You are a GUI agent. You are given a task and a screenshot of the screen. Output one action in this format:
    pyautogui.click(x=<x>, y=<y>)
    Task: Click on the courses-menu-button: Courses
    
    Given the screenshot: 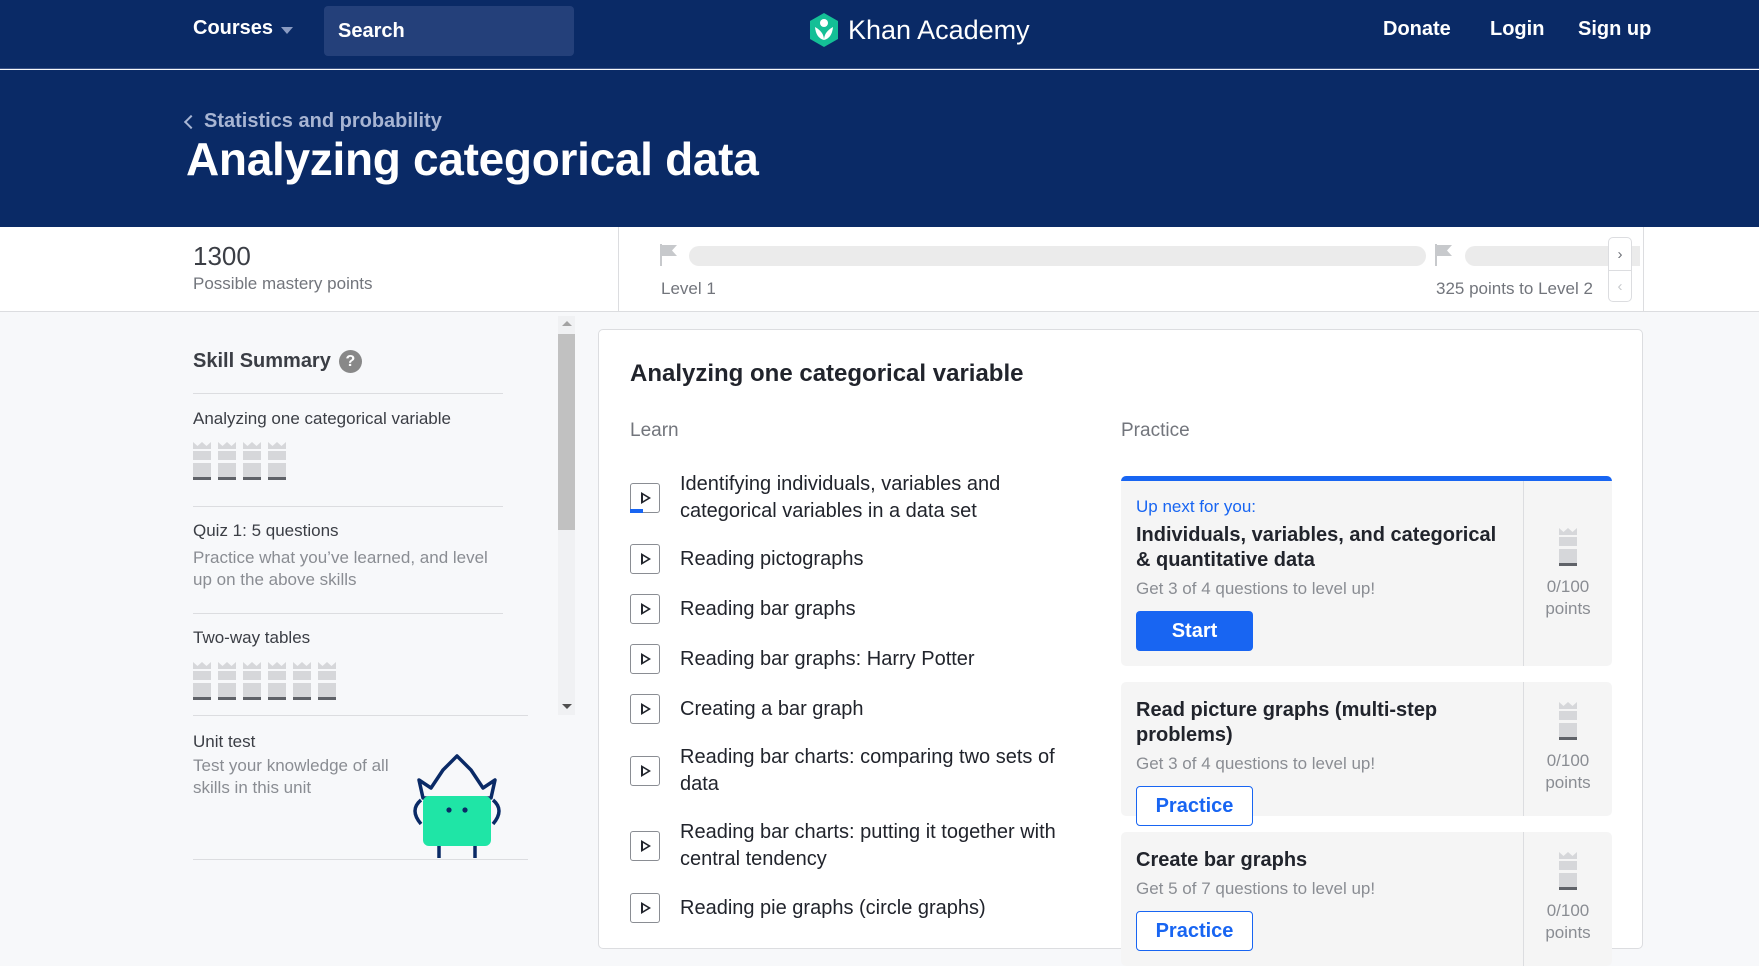 What is the action you would take?
    pyautogui.click(x=243, y=28)
    